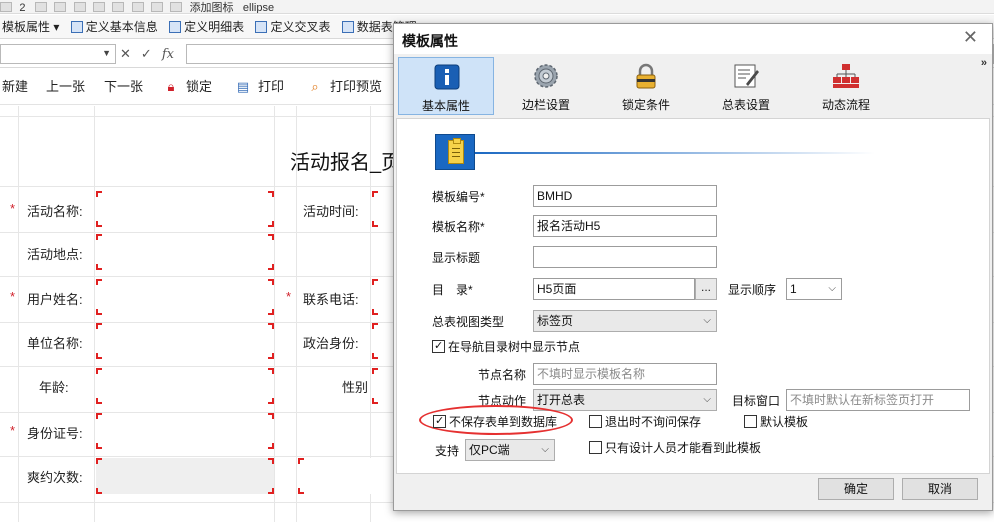 This screenshot has height=522, width=994. I want to click on dialog-tabs: 基本属性 边栏设置 锁定条件 总表设置 动态流程 », so click(693, 86).